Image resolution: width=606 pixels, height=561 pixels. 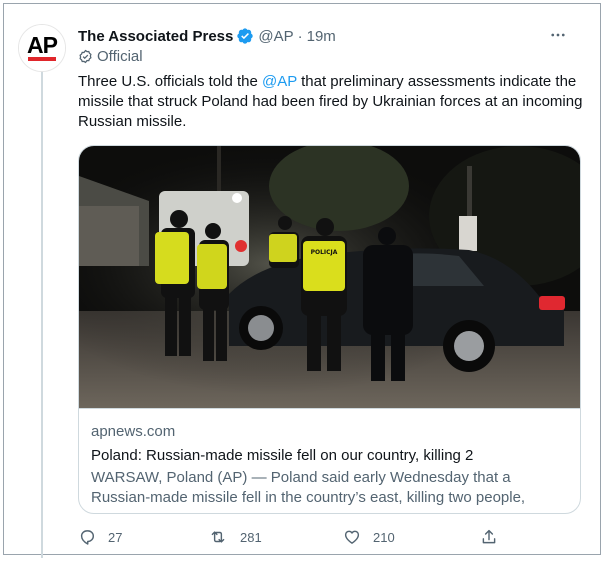 What do you see at coordinates (279, 81) in the screenshot?
I see `mention-link: @AP` at bounding box center [279, 81].